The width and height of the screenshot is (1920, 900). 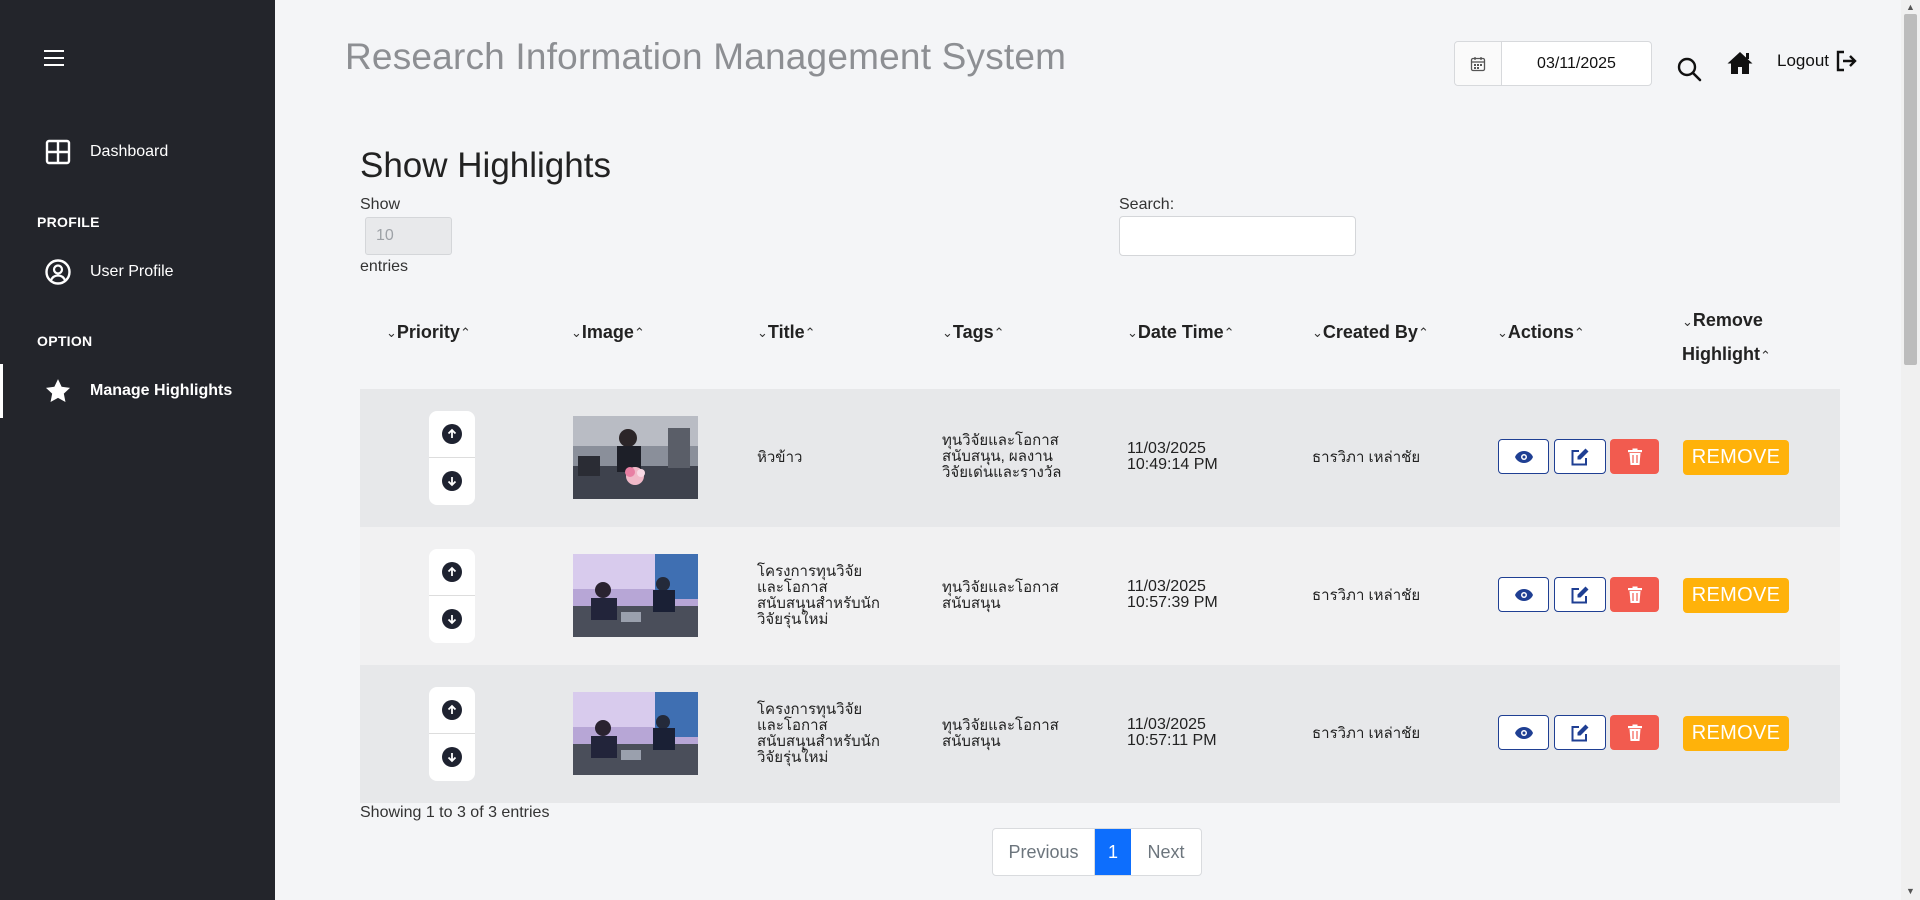 I want to click on hamburger-menu-icon, so click(x=54, y=58).